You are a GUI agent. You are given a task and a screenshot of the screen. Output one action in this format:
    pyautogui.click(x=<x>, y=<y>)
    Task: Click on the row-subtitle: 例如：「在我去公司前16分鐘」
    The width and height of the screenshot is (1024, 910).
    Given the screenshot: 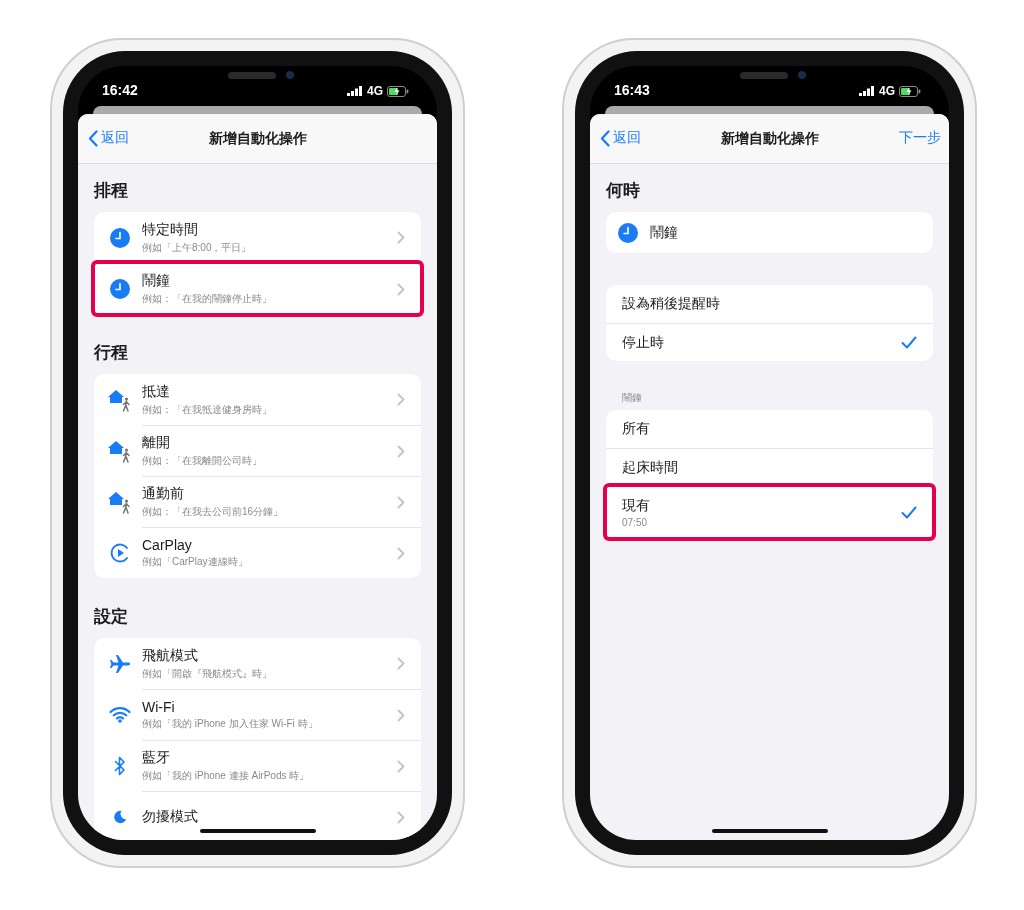 What is the action you would take?
    pyautogui.click(x=213, y=512)
    